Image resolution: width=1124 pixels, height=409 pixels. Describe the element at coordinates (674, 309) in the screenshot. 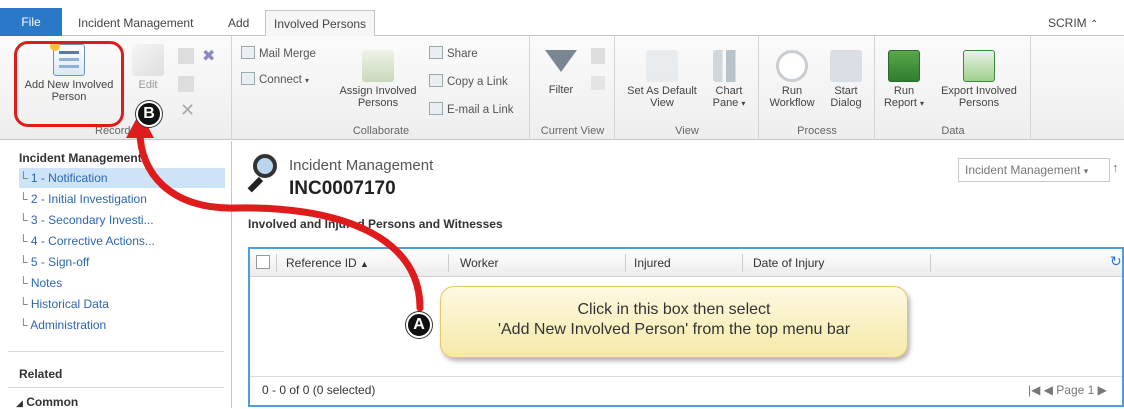

I see `callout-line1: Click in this box then select` at that location.